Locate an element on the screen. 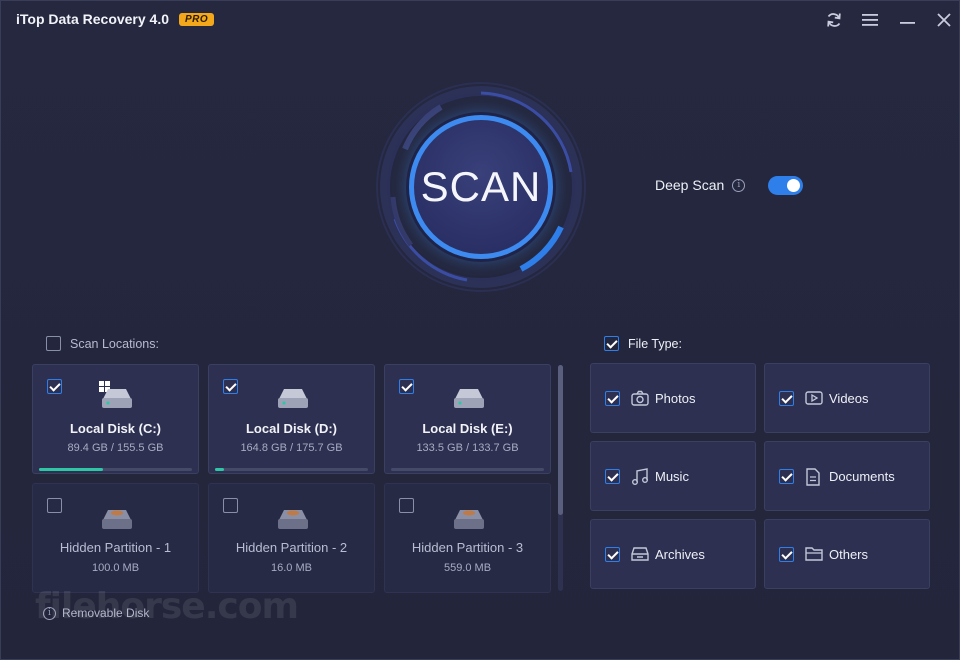 This screenshot has height=660, width=960. file-type-videos: Videos is located at coordinates (847, 398).